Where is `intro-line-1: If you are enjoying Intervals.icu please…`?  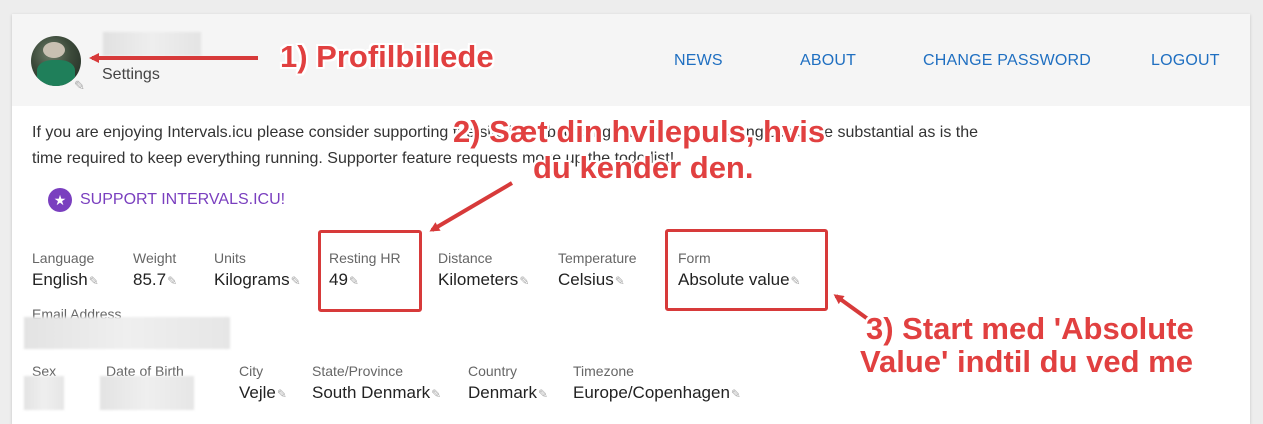
intro-line-1: If you are enjoying Intervals.icu please… is located at coordinates (505, 132).